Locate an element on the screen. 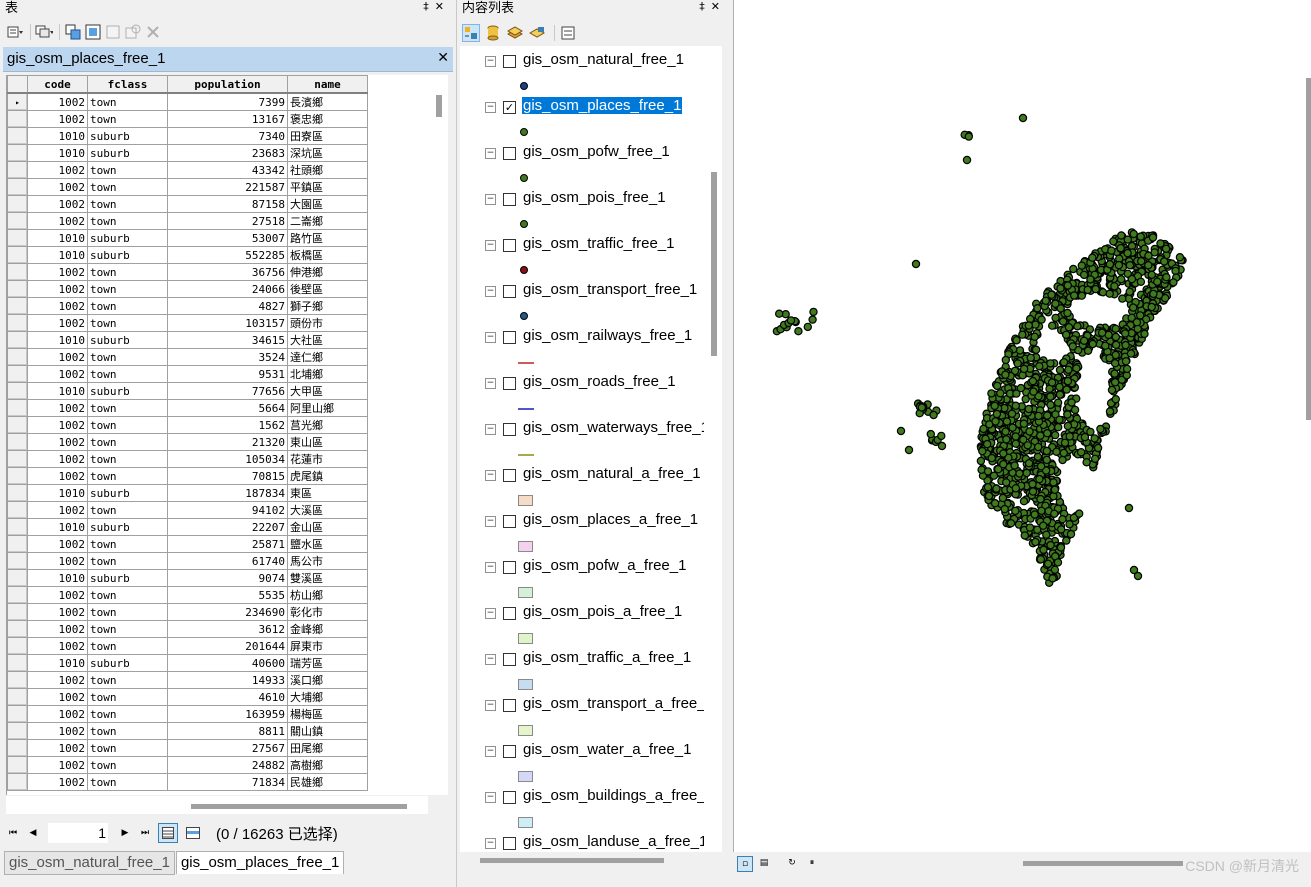 This screenshot has height=887, width=1311. list-by-drawing-order-button is located at coordinates (471, 33).